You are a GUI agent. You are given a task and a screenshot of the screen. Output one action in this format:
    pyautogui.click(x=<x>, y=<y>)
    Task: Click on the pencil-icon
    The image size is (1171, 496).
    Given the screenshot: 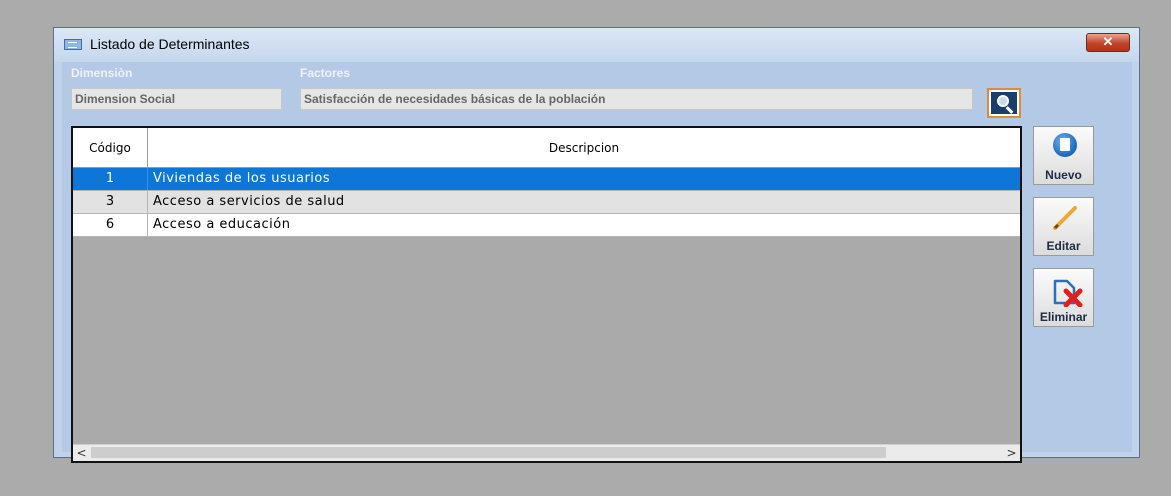 What is the action you would take?
    pyautogui.click(x=1065, y=218)
    